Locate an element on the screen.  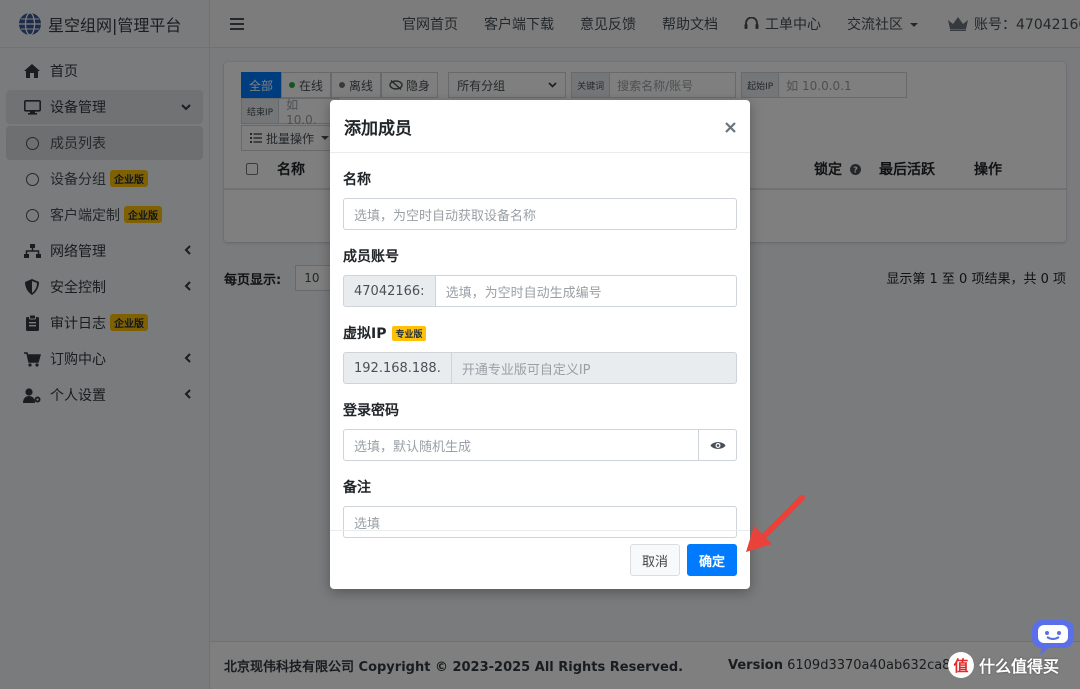
account-label: 成员账号 is located at coordinates (371, 257).